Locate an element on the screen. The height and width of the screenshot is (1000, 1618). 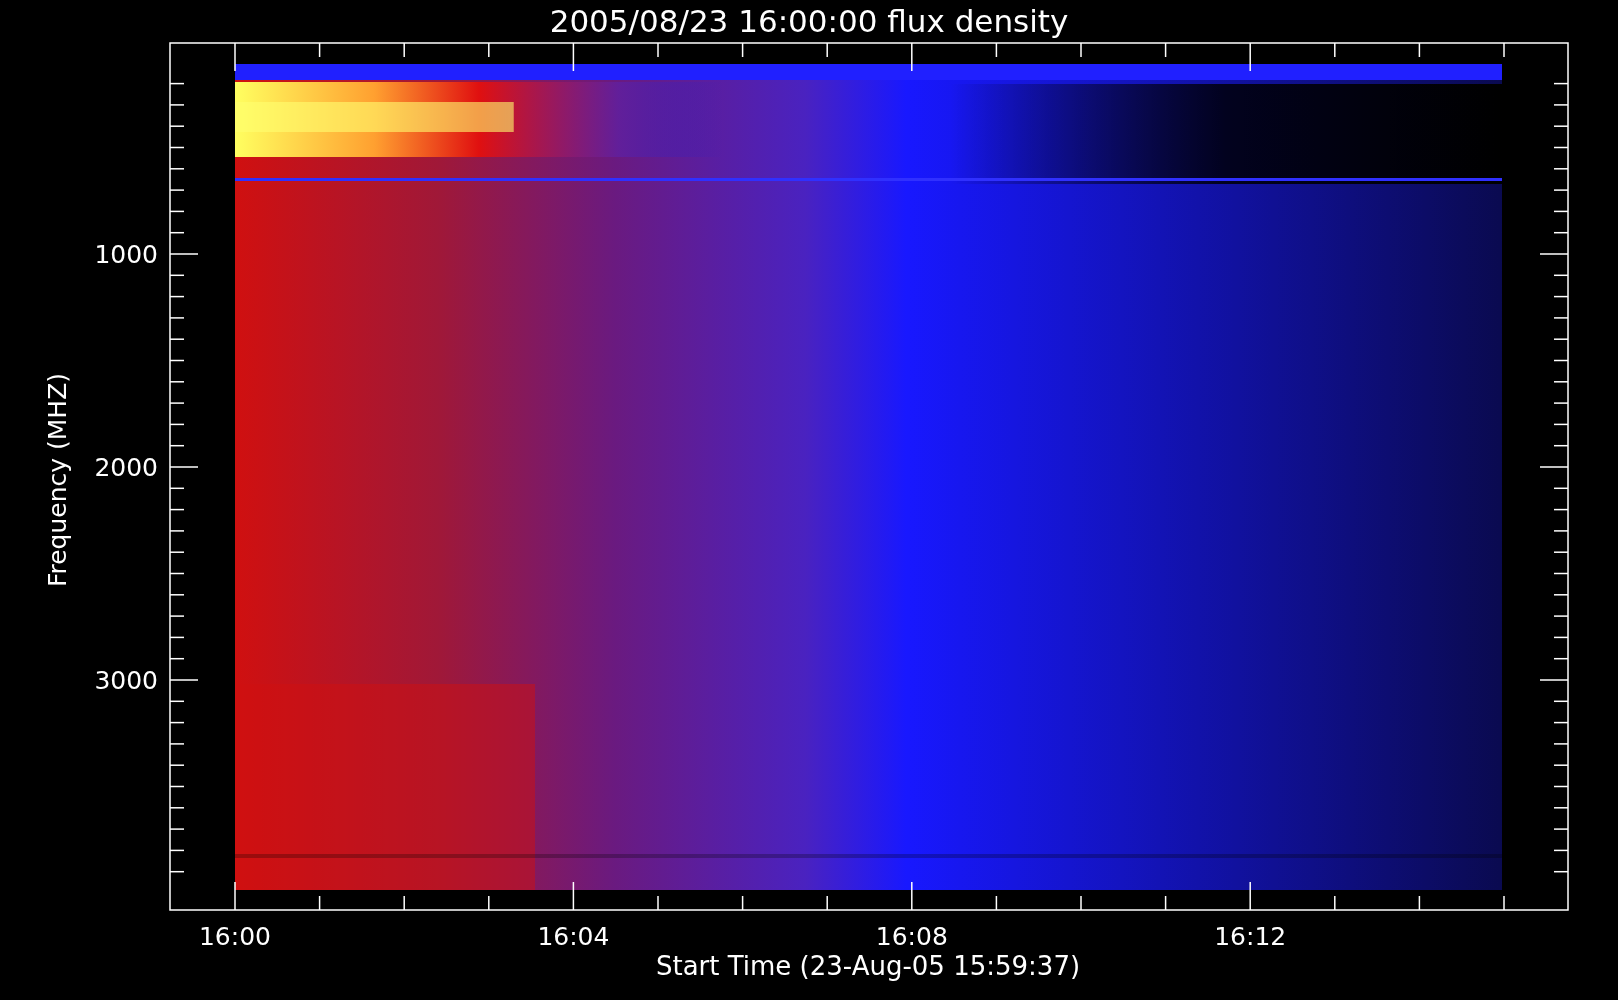
x-tick-label: 16:00 is located at coordinates (235, 936).